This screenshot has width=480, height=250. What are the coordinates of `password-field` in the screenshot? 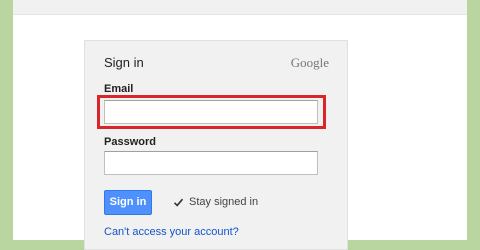 It's located at (211, 163).